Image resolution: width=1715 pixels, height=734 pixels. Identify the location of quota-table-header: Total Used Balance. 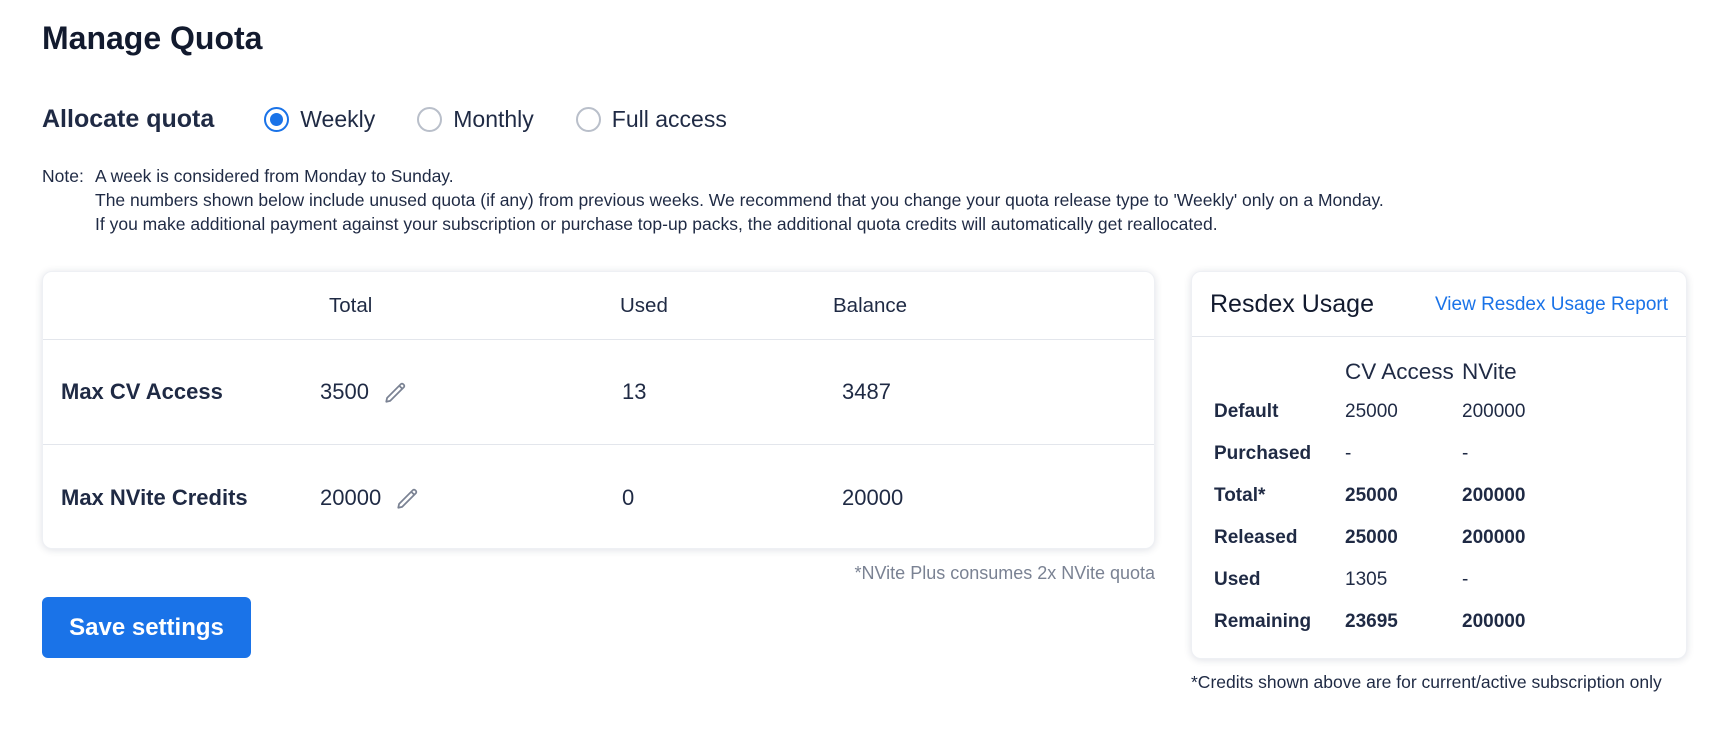
(598, 306).